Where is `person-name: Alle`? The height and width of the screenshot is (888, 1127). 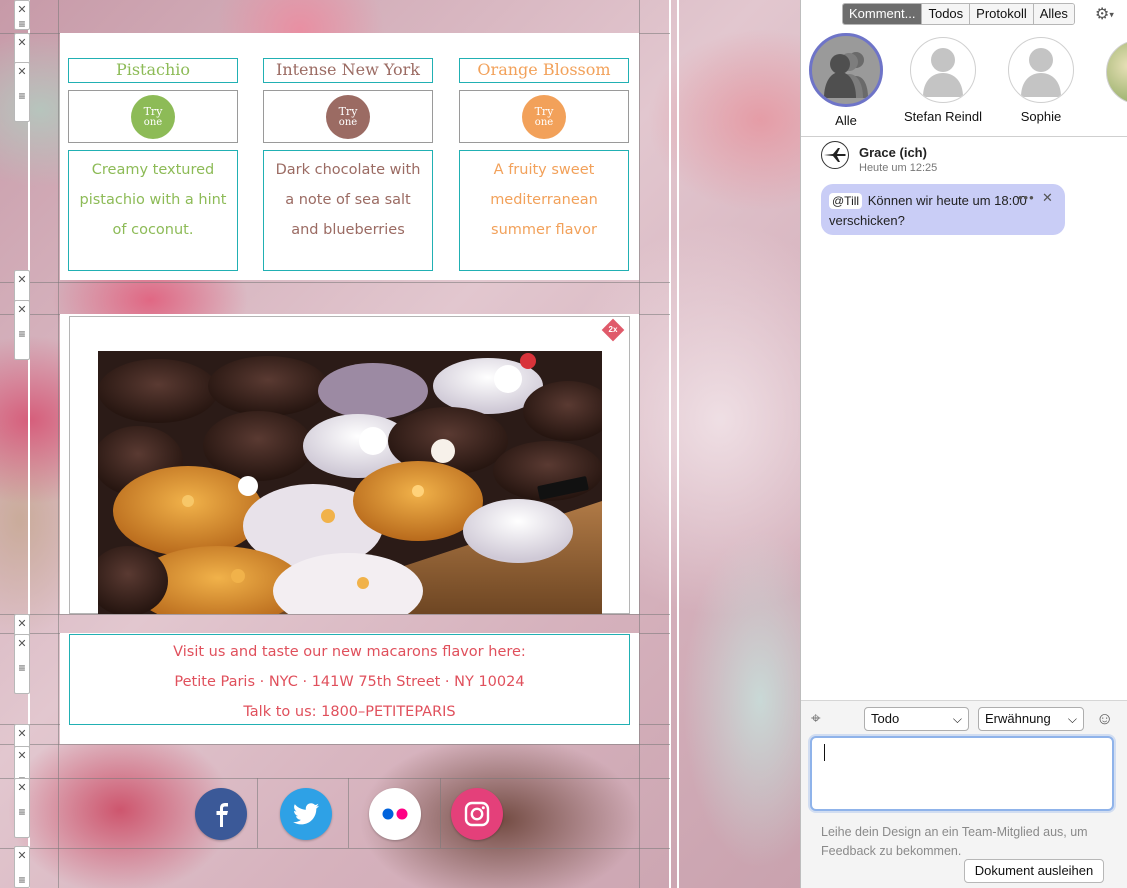
person-name: Alle is located at coordinates (846, 120).